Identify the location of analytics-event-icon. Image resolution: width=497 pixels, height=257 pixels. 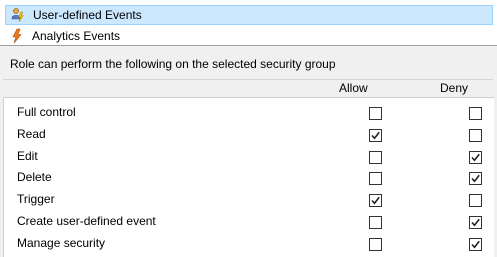
(17, 36).